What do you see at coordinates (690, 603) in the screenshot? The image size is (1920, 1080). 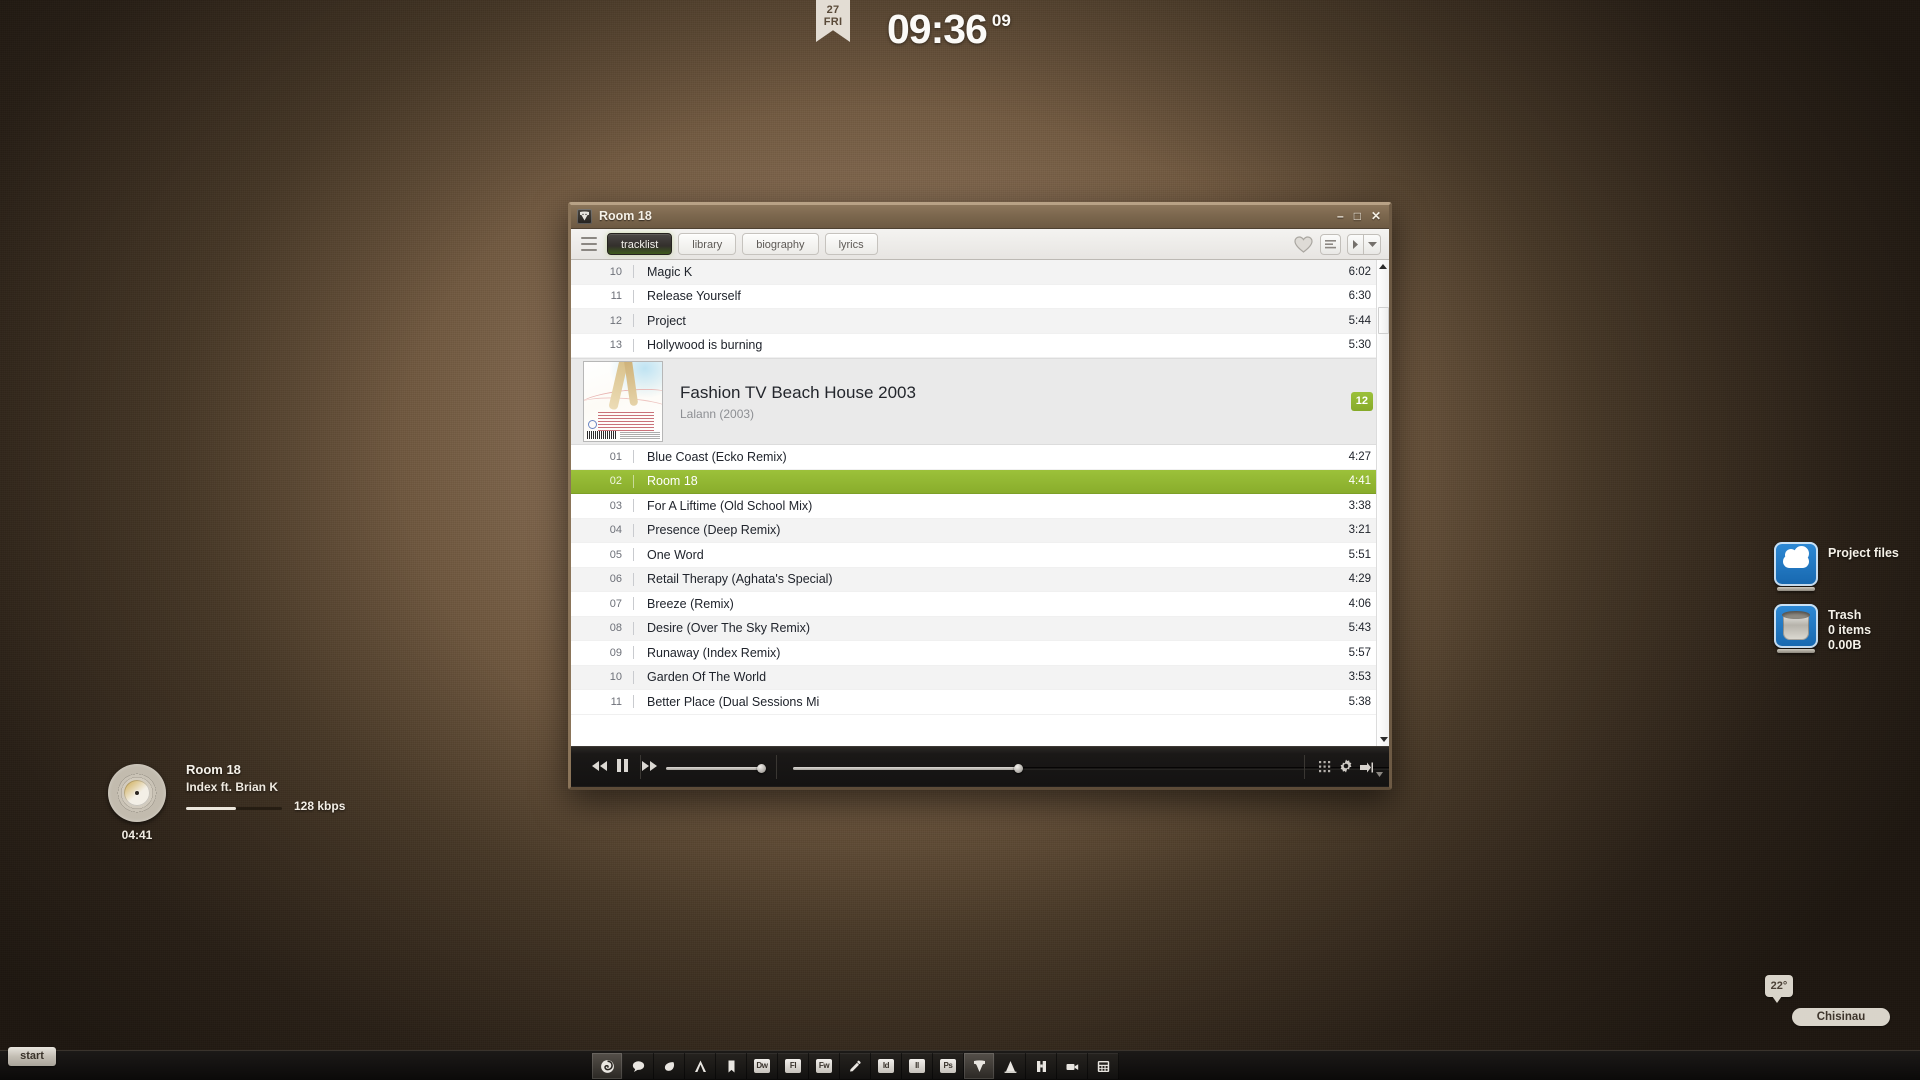 I see `track-title: Breeze (Remix)` at bounding box center [690, 603].